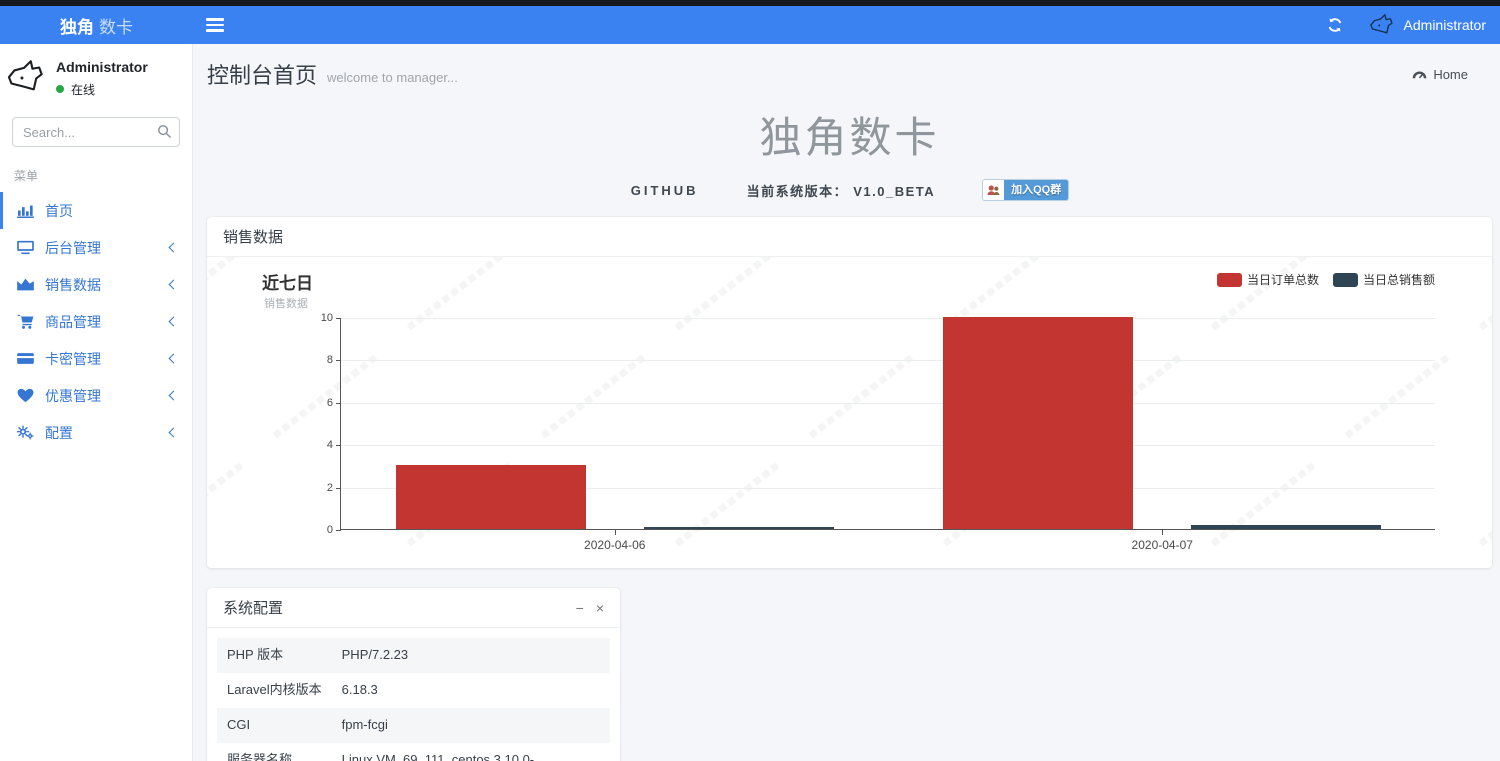 This screenshot has height=761, width=1500. Describe the element at coordinates (287, 283) in the screenshot. I see `chart-title: 近七日` at that location.